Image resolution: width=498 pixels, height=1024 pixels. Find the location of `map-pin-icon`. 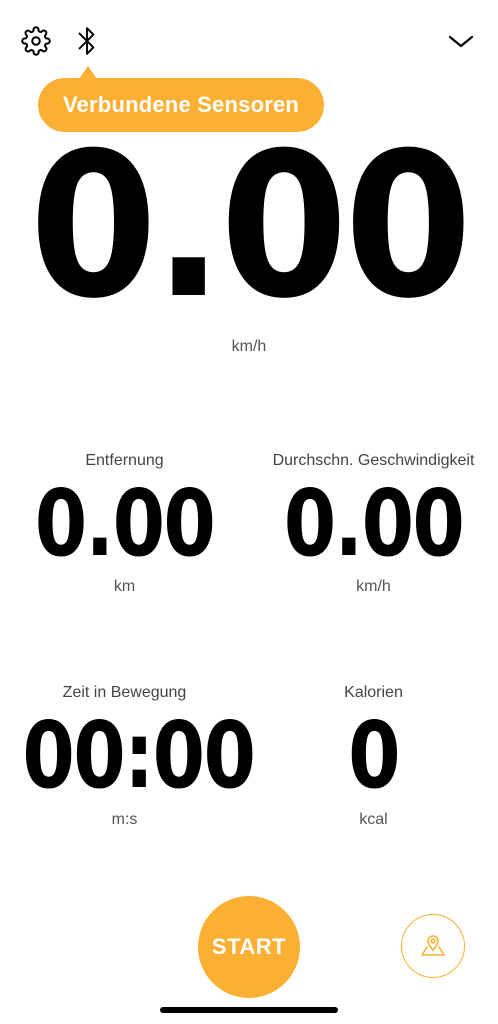

map-pin-icon is located at coordinates (433, 945).